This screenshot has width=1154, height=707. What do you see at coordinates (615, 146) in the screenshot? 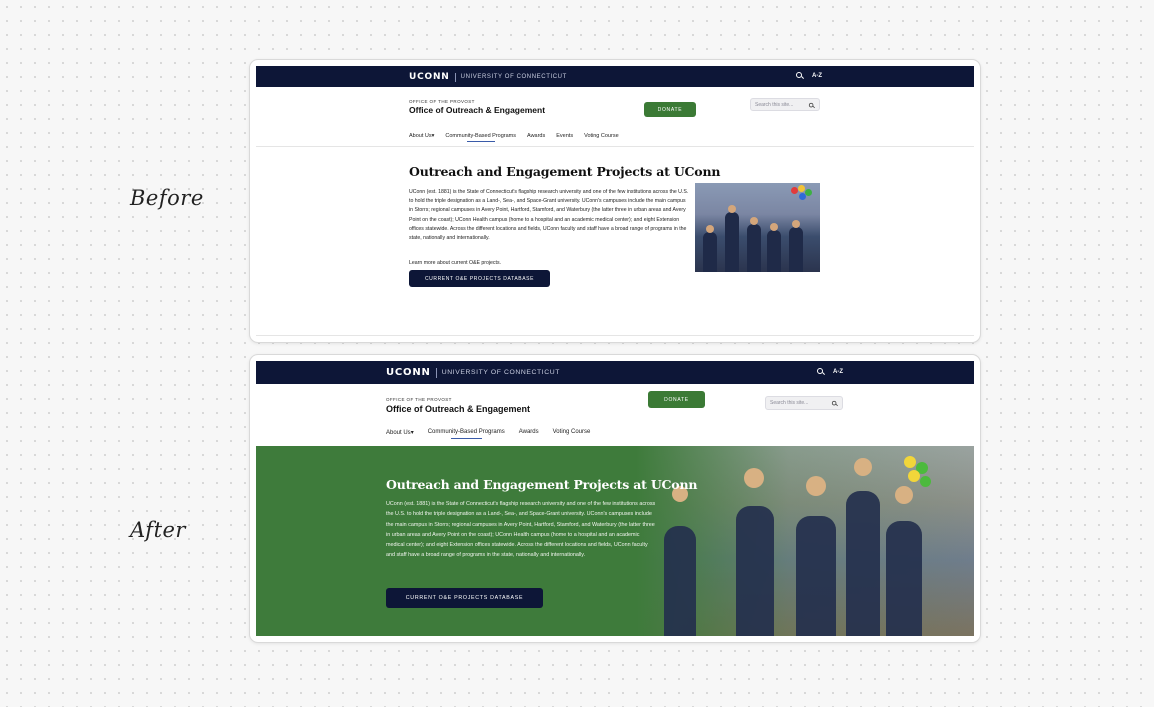
I see `header-divider` at bounding box center [615, 146].